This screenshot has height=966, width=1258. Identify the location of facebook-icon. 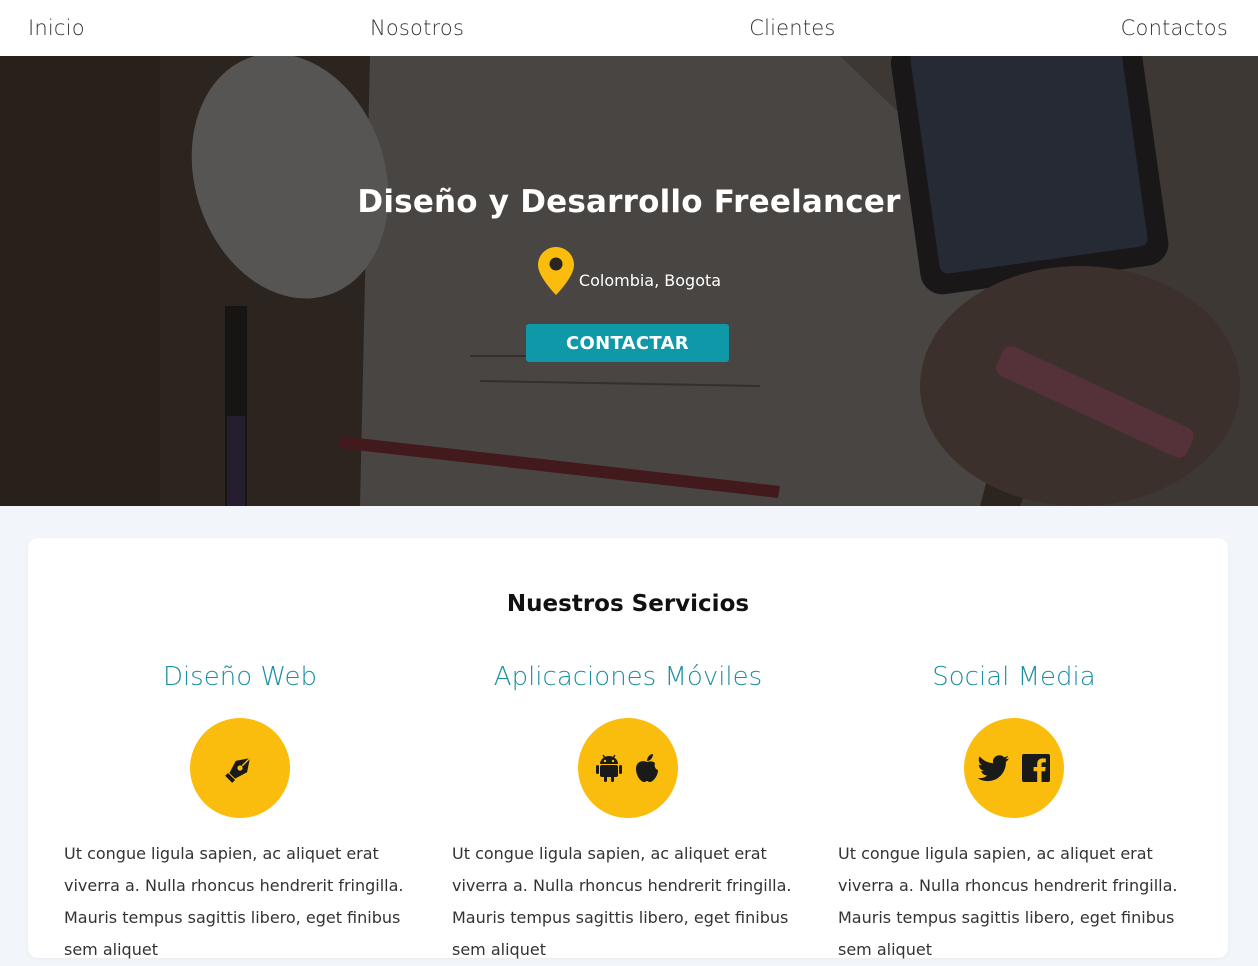
(1036, 768).